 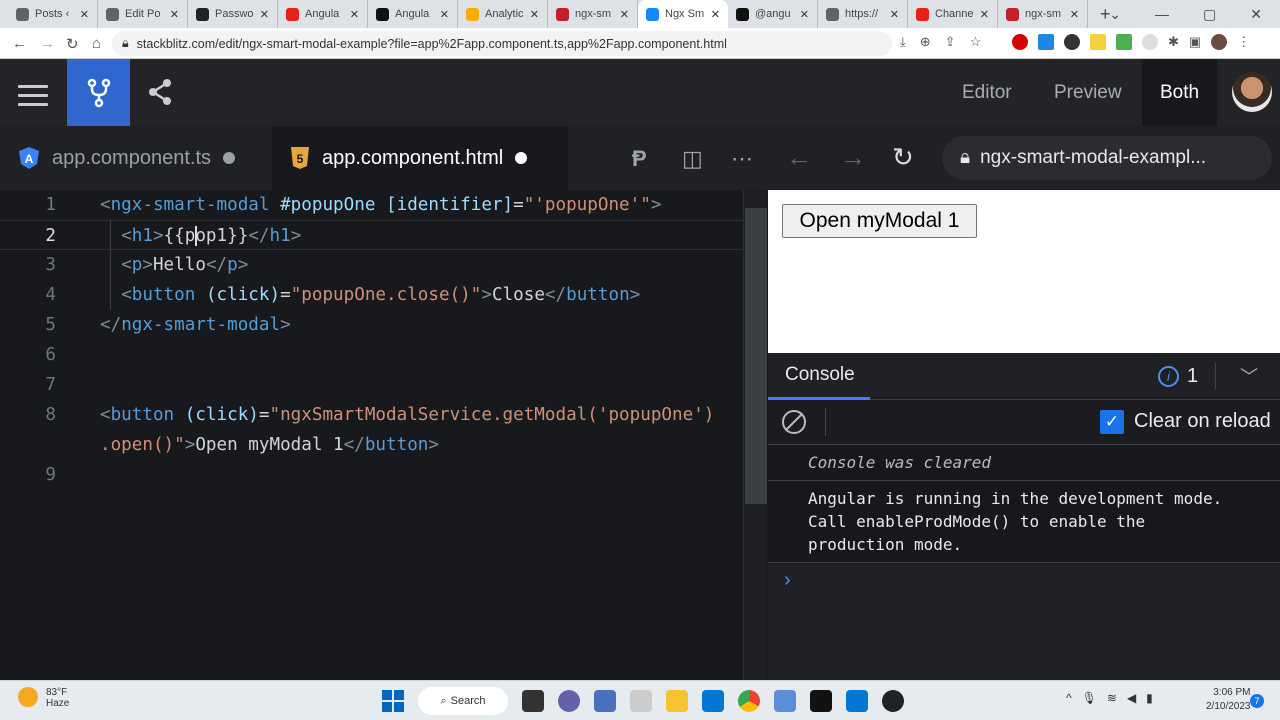 What do you see at coordinates (1089, 698) in the screenshot?
I see `mic-icon: 🎙︎` at bounding box center [1089, 698].